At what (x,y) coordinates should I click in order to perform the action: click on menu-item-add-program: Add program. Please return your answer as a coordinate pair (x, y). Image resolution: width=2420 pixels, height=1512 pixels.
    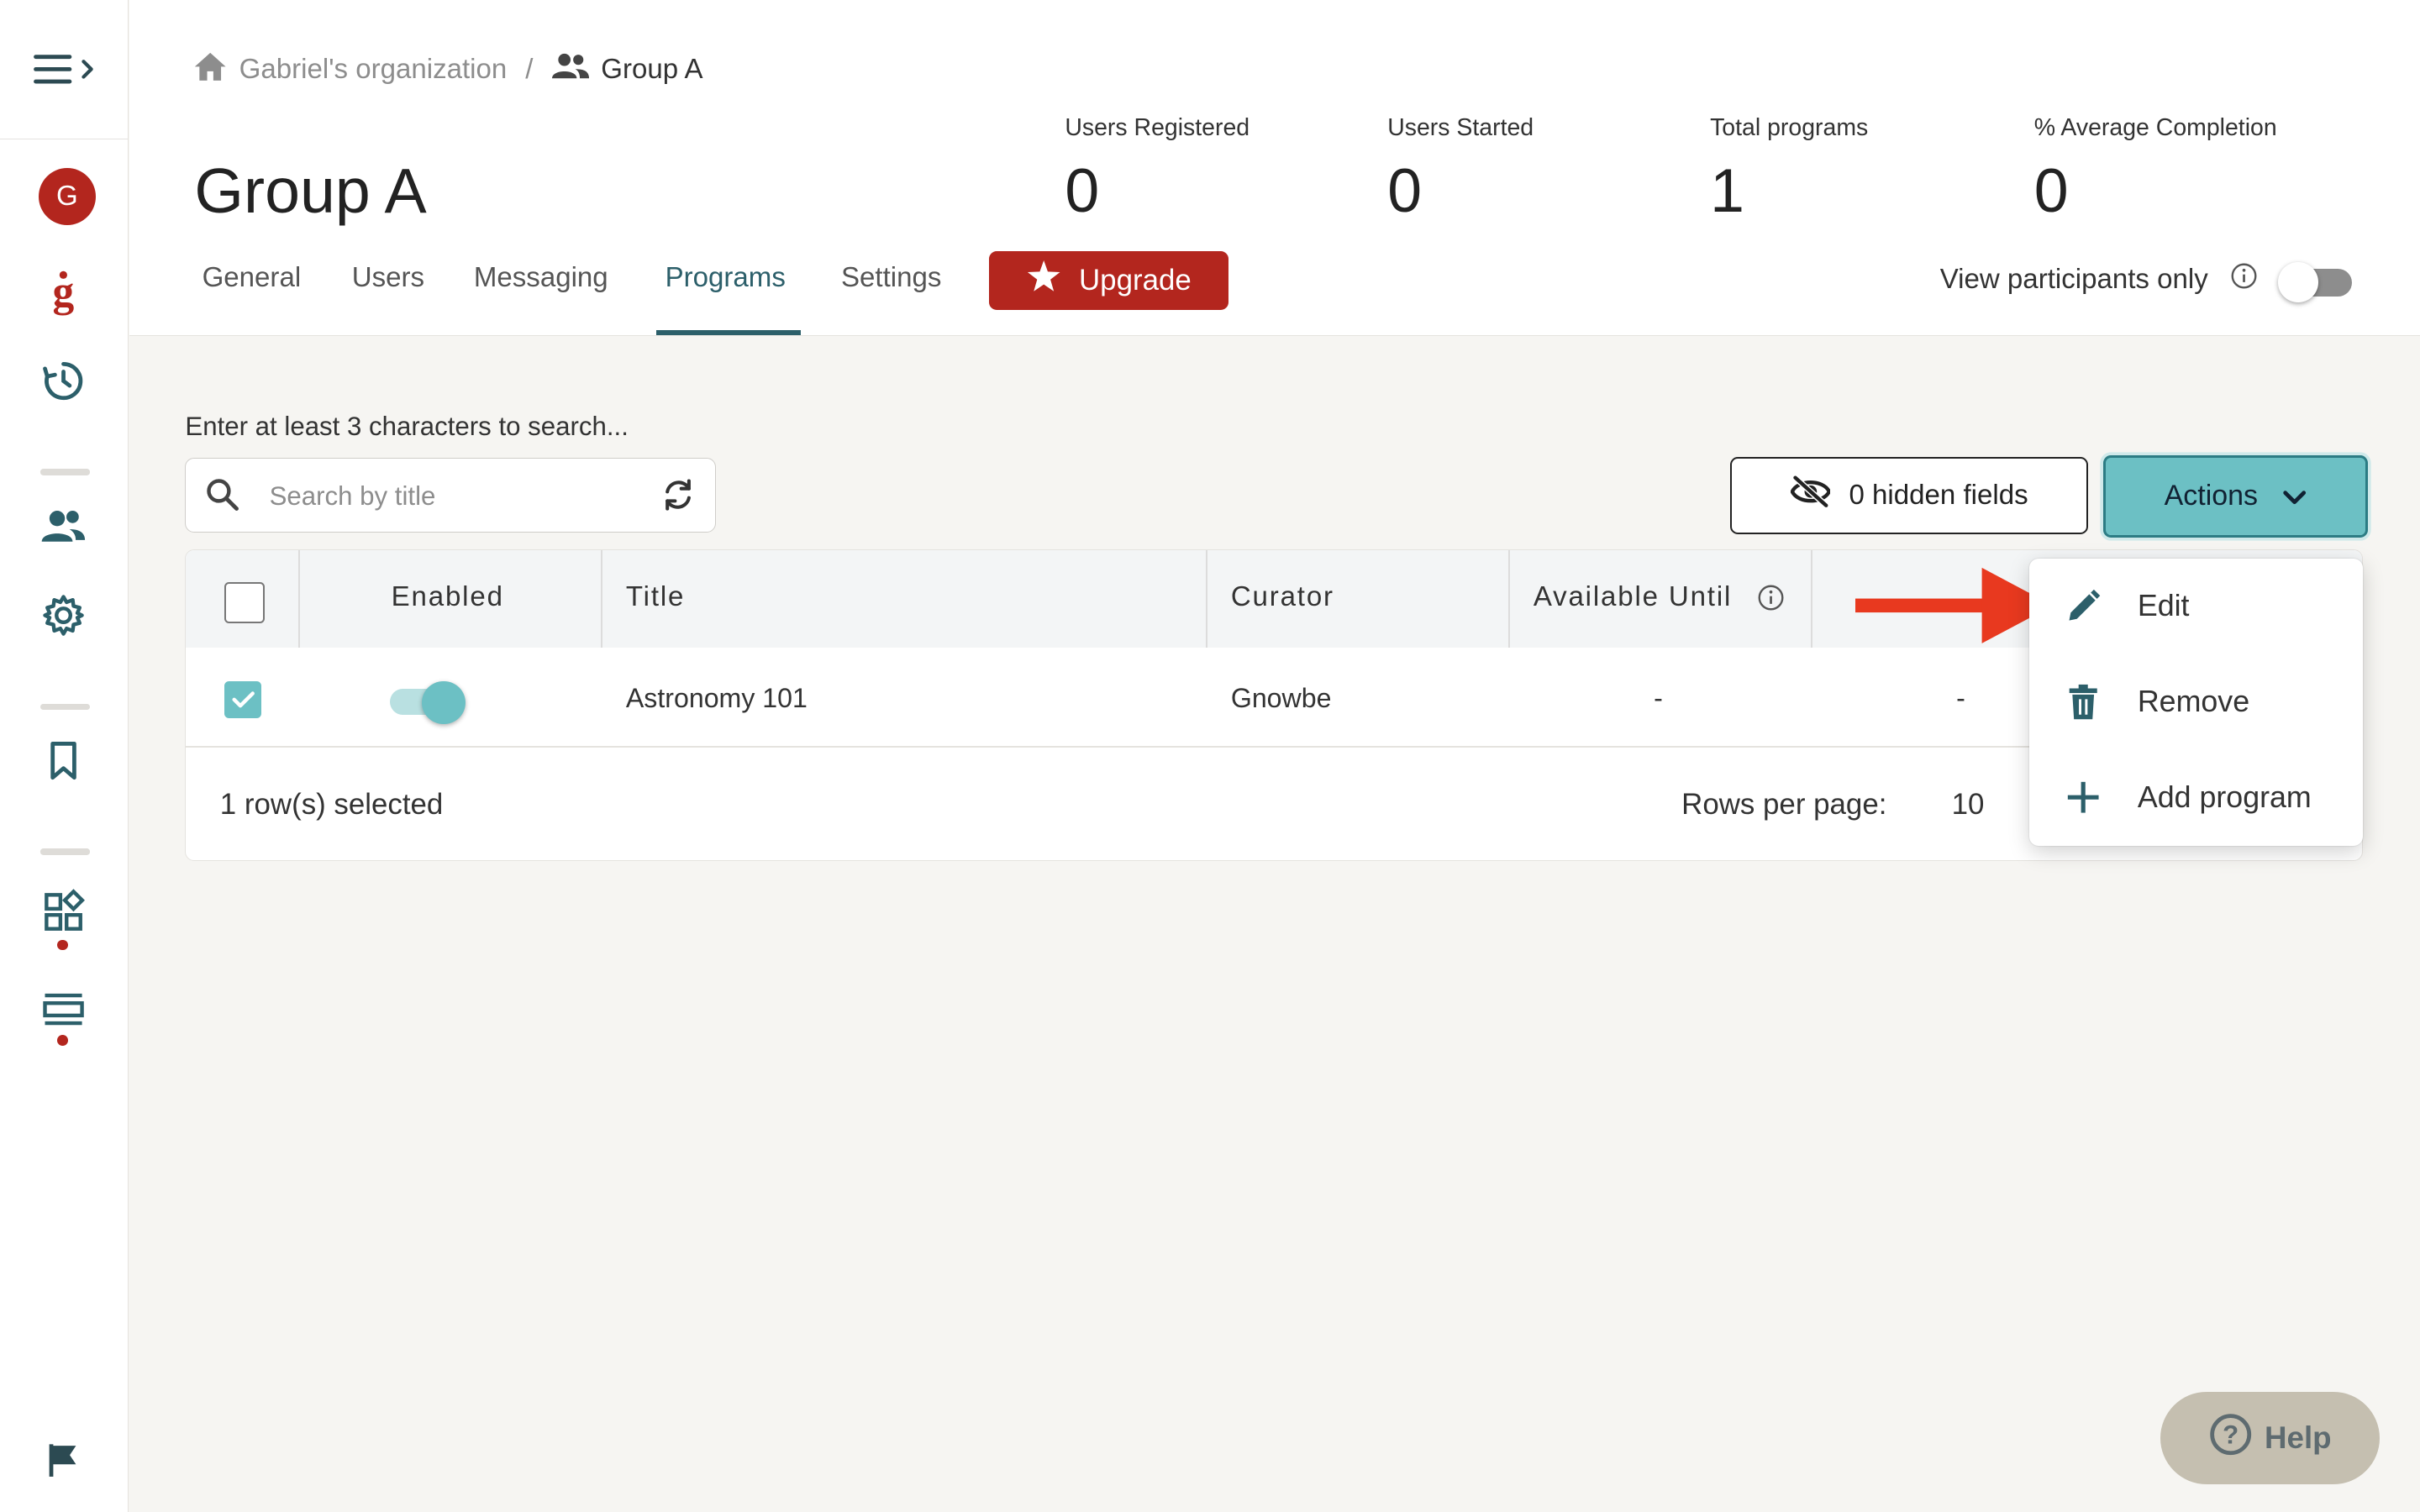
    Looking at the image, I should click on (2196, 798).